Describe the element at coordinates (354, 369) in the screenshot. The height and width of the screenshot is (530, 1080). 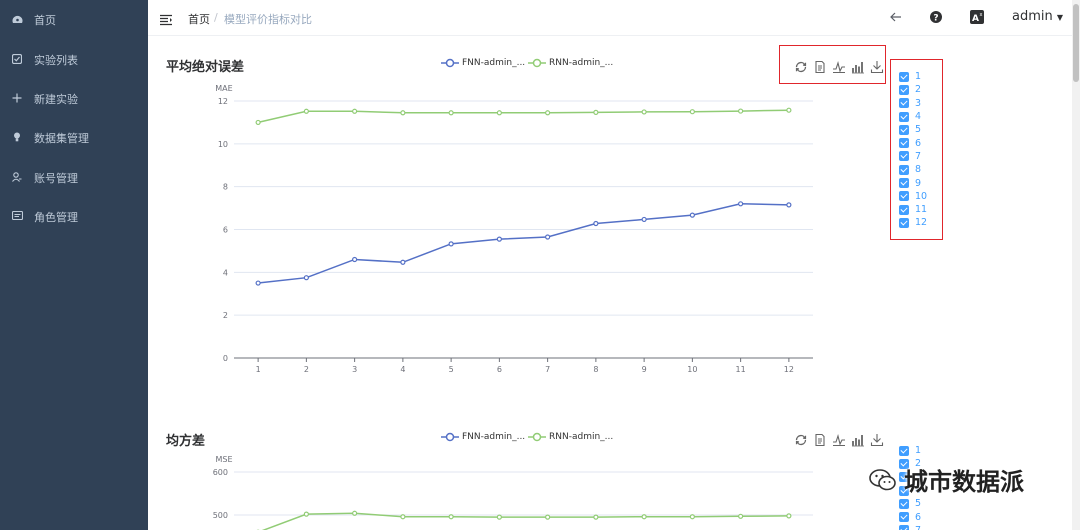
I see `x-tick-label: 3` at that location.